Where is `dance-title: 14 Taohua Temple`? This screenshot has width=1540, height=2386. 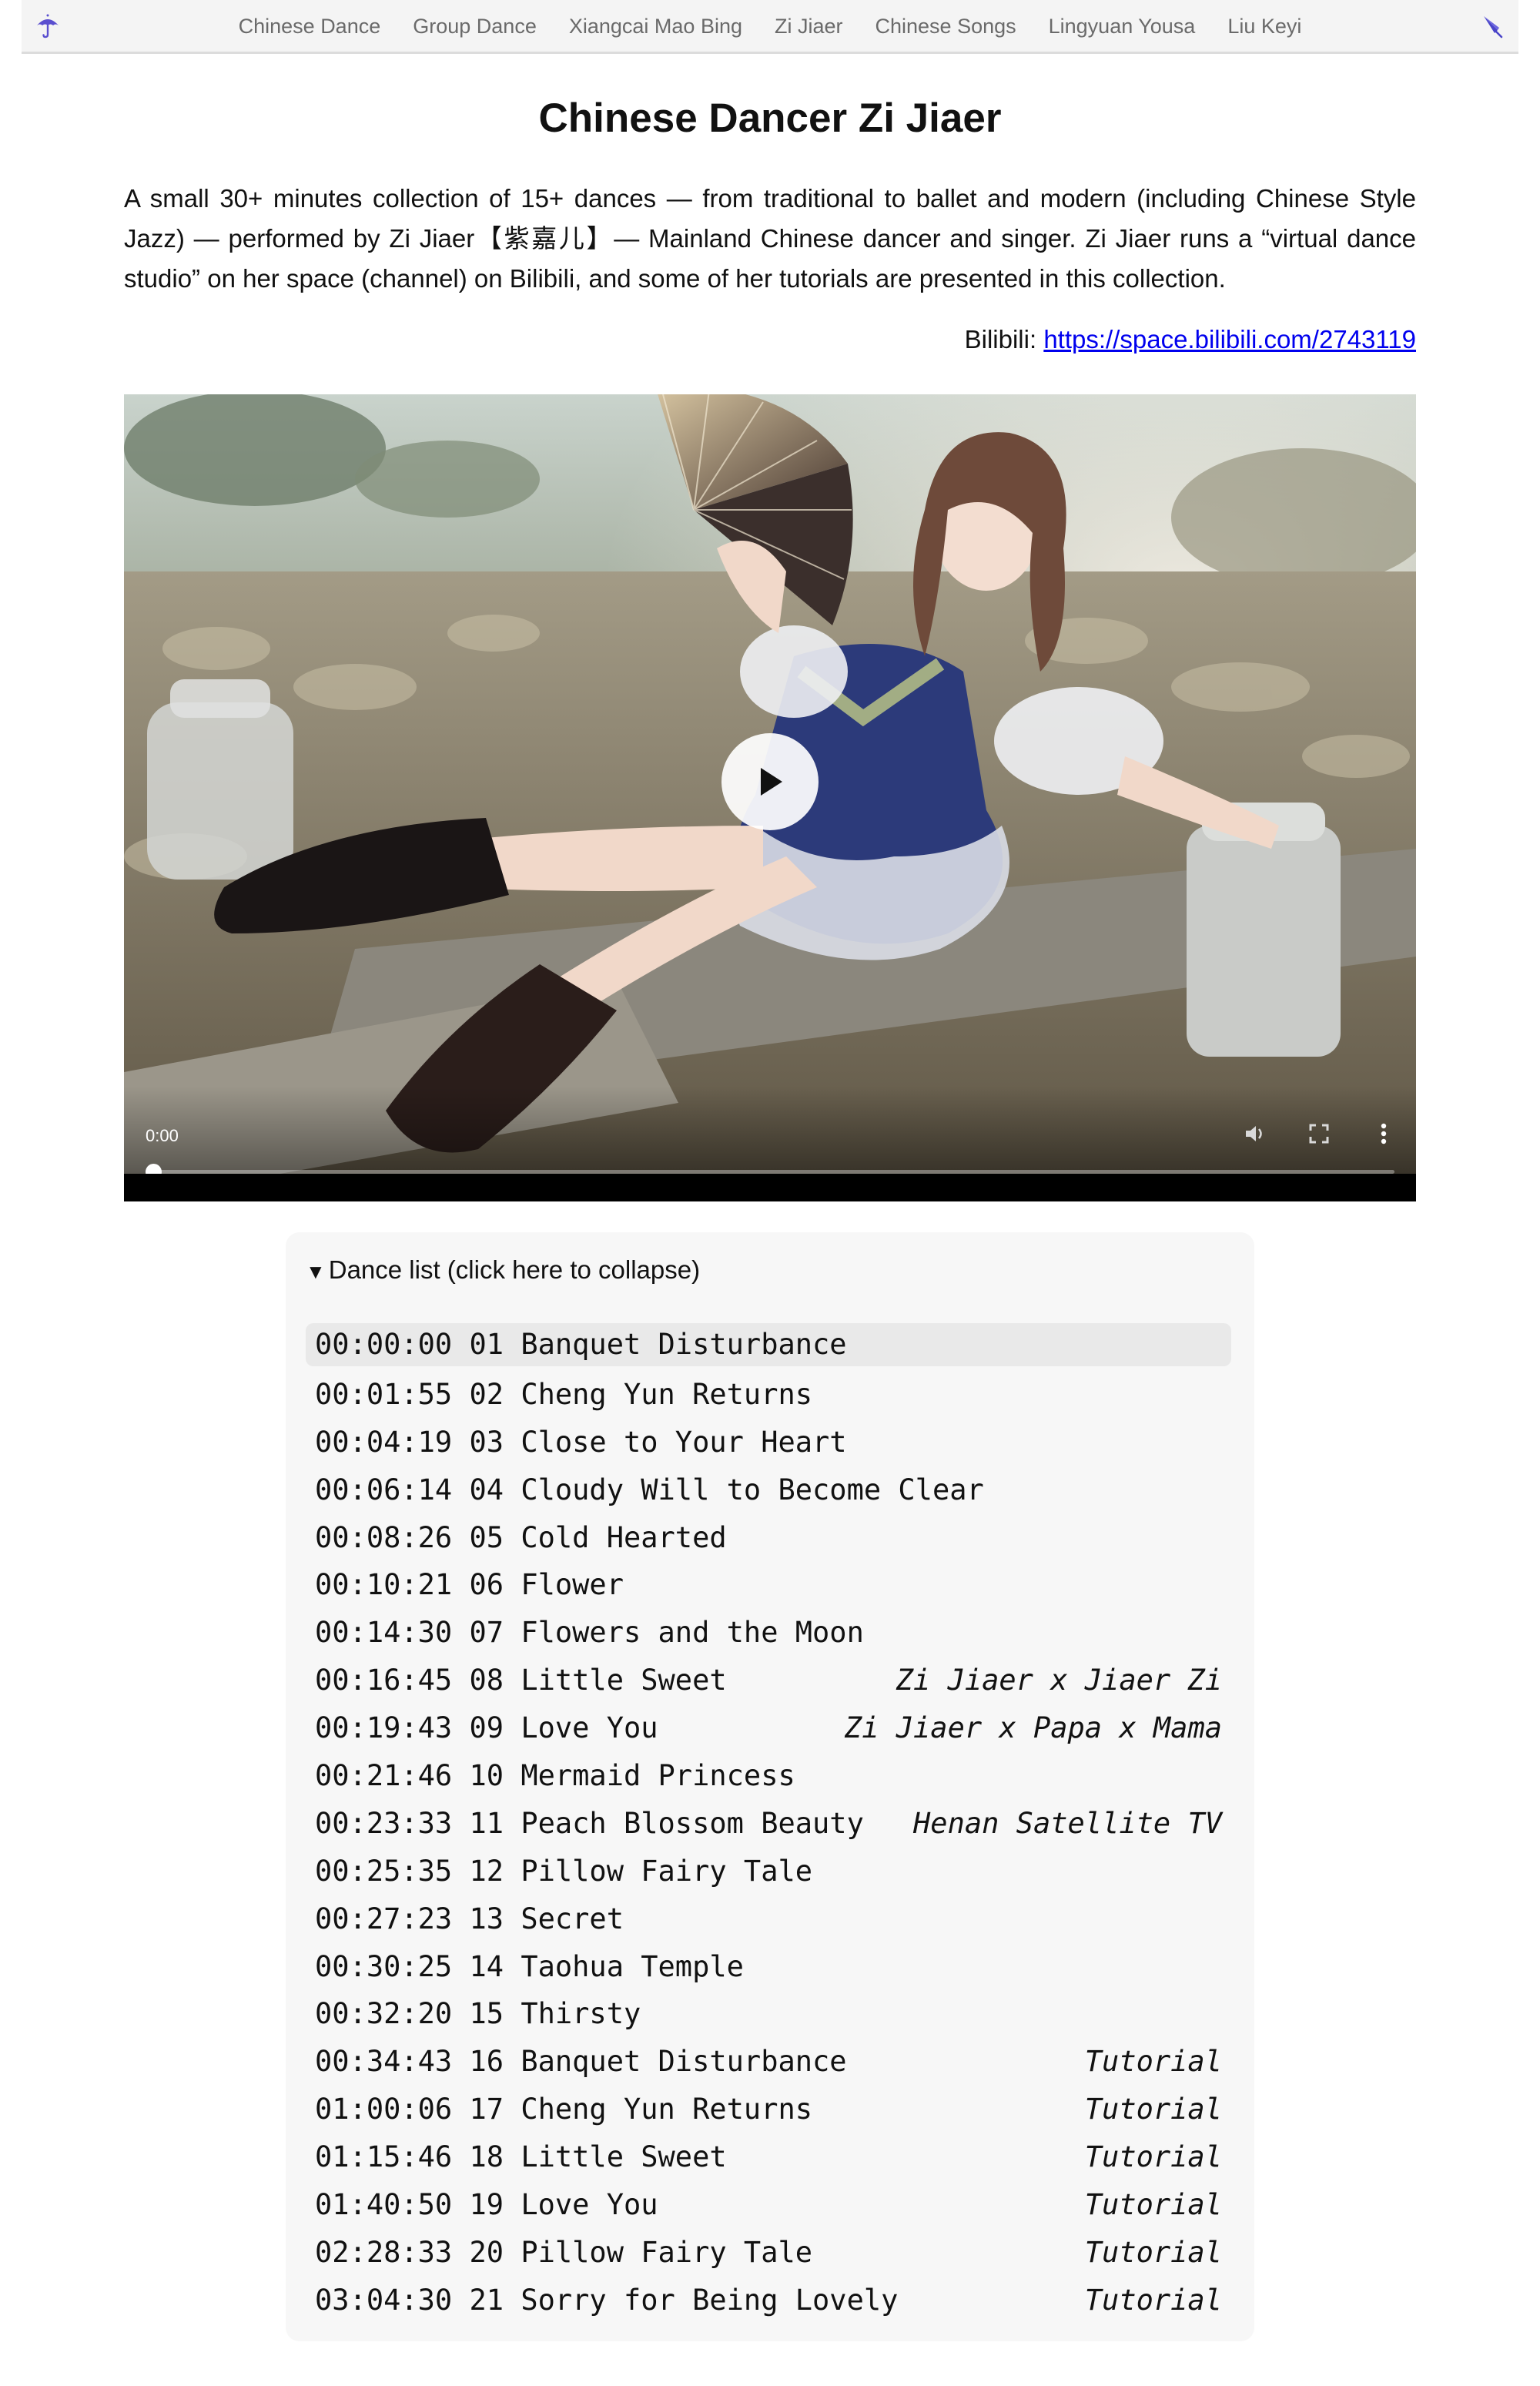
dance-title: 14 Taohua Temple is located at coordinates (606, 1966).